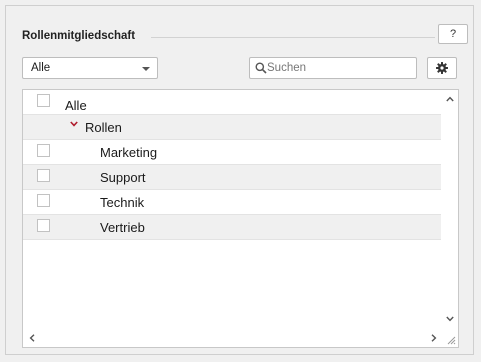  What do you see at coordinates (43, 100) in the screenshot?
I see `checkbox-root` at bounding box center [43, 100].